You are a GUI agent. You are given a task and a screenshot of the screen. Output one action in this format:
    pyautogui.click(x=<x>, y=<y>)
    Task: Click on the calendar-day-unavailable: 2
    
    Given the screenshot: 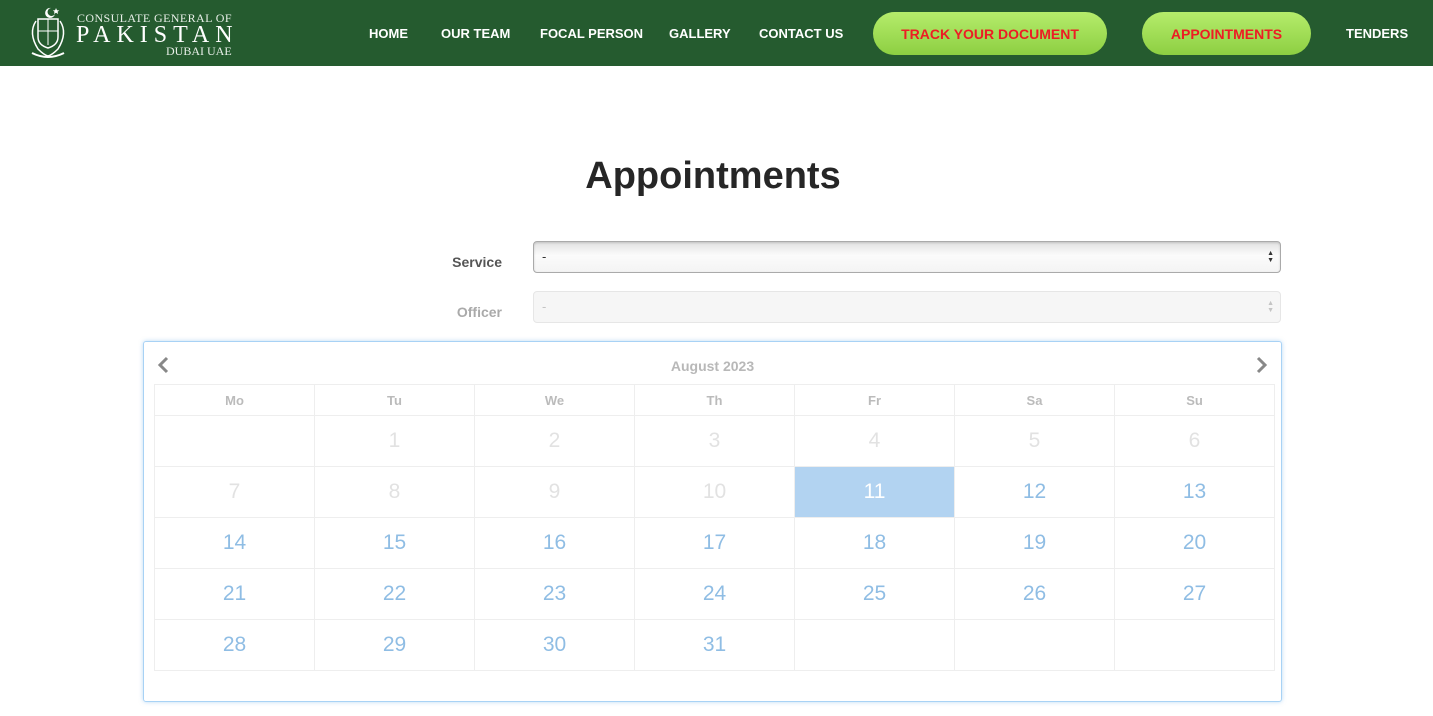 What is the action you would take?
    pyautogui.click(x=554, y=441)
    